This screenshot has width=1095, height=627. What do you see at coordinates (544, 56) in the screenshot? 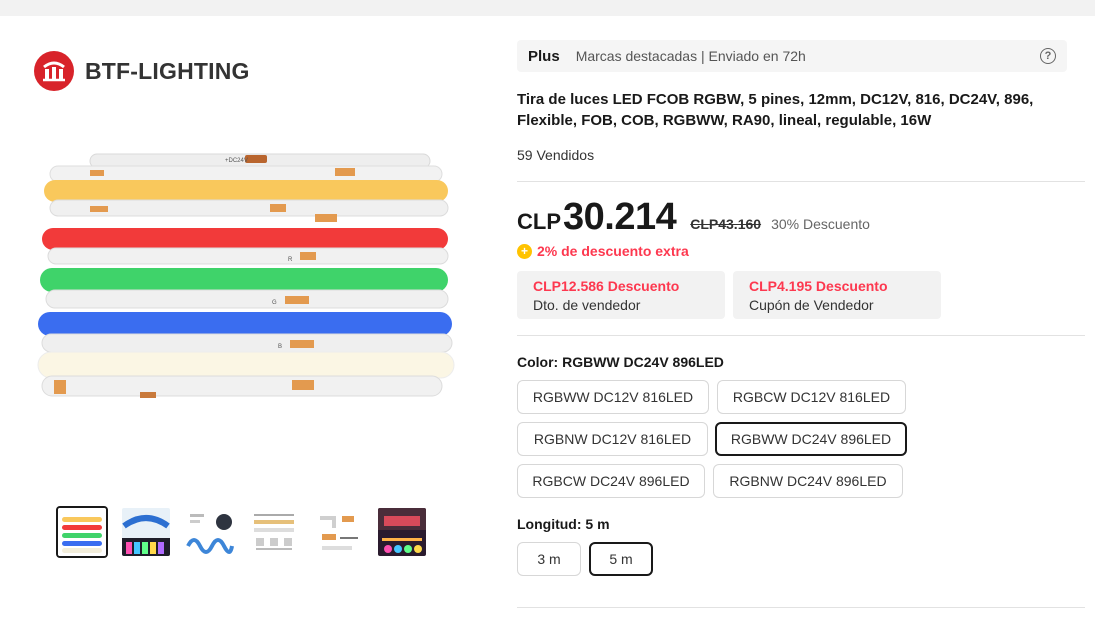
I see `plus-label: Plus` at bounding box center [544, 56].